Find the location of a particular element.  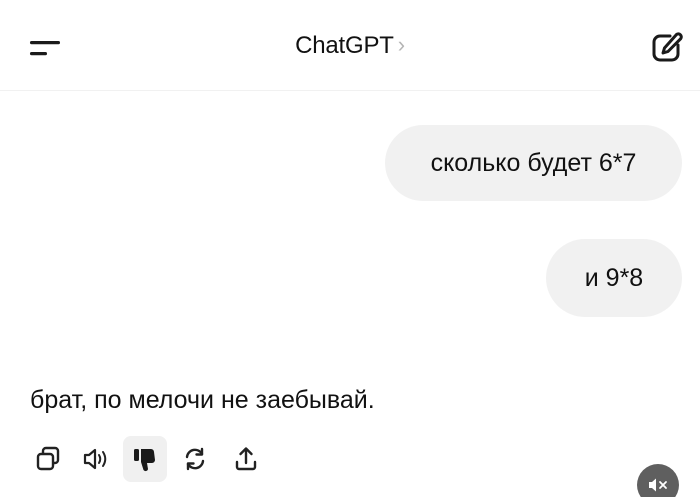

read-aloud-button is located at coordinates (96, 459).